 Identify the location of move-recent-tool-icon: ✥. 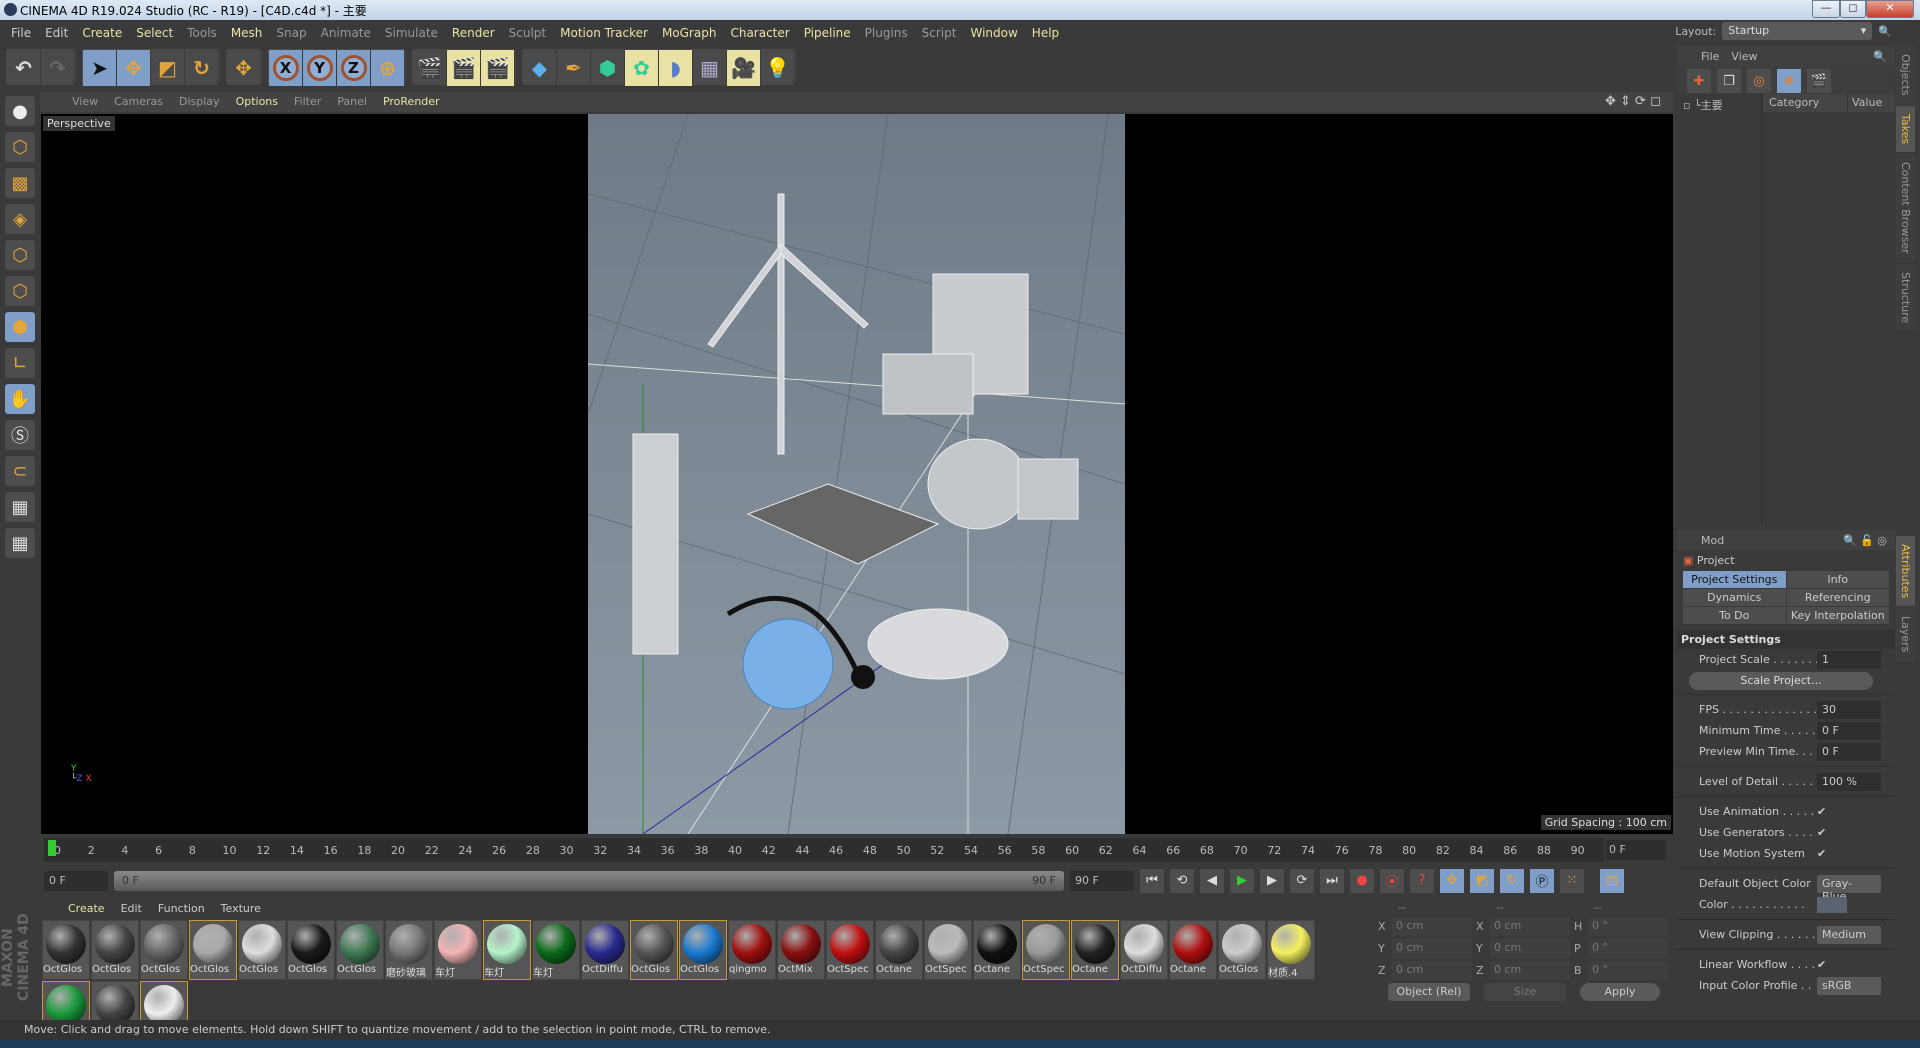
(244, 68).